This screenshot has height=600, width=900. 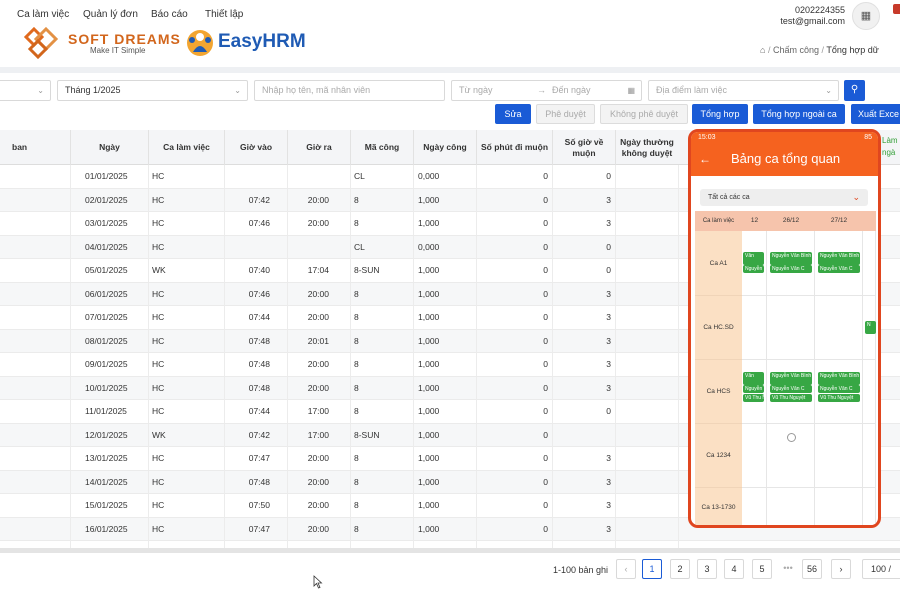 What do you see at coordinates (762, 569) in the screenshot?
I see `page-button: 5` at bounding box center [762, 569].